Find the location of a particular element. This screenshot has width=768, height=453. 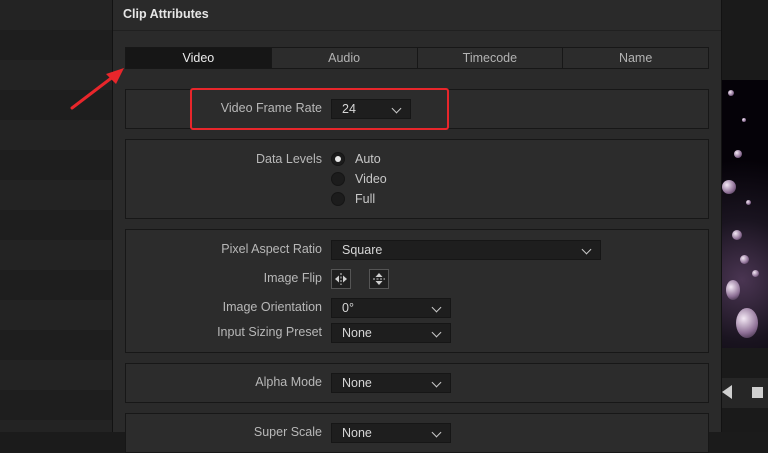

radio-label: Auto is located at coordinates (368, 159).